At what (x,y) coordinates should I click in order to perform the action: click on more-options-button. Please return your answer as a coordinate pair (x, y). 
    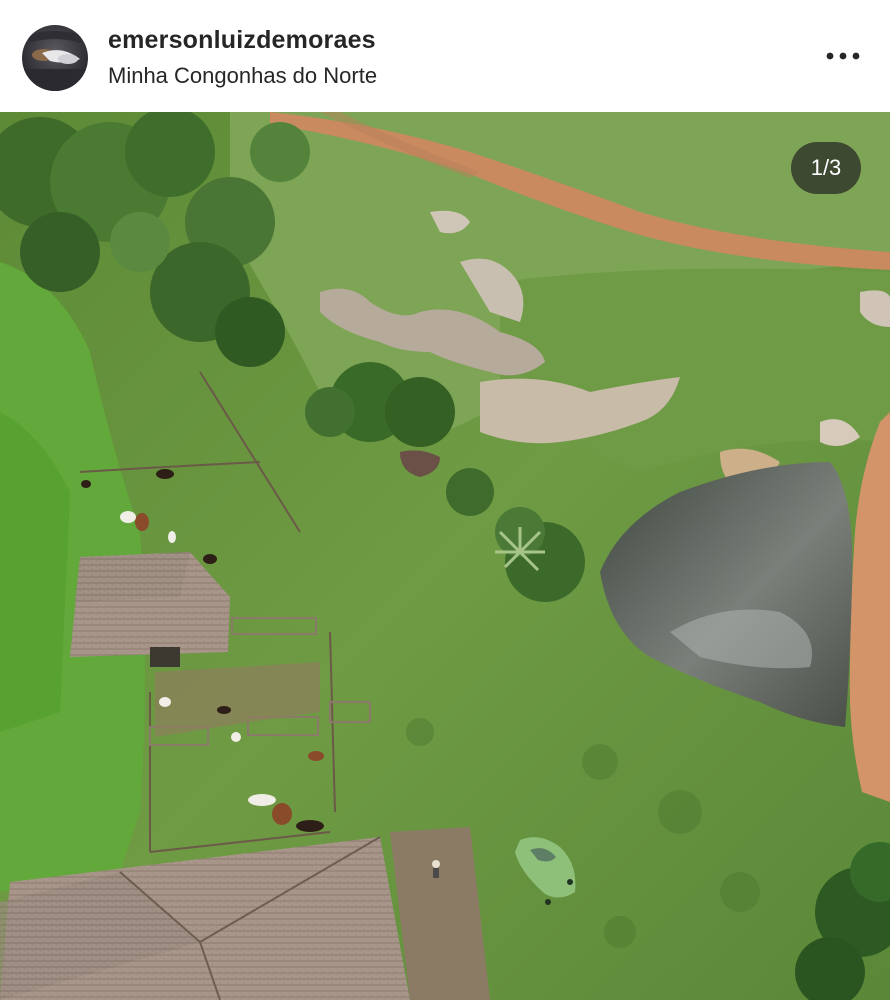
    Looking at the image, I should click on (843, 56).